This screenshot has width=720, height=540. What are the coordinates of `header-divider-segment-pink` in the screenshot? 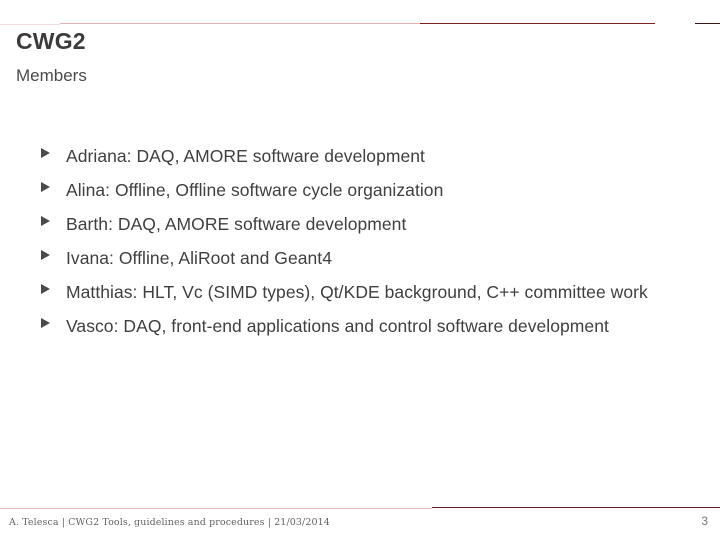 It's located at (240, 23).